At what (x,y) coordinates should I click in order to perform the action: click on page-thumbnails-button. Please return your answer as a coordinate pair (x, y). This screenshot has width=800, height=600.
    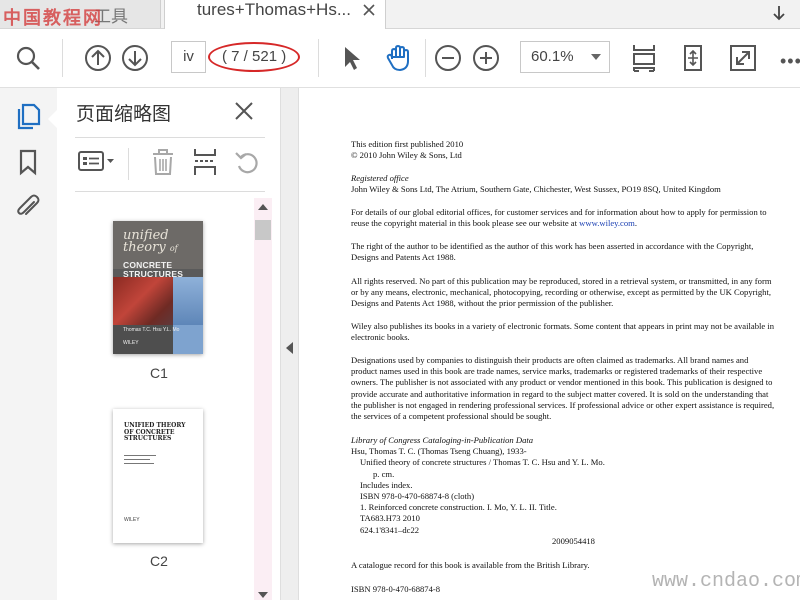
    Looking at the image, I should click on (28, 116).